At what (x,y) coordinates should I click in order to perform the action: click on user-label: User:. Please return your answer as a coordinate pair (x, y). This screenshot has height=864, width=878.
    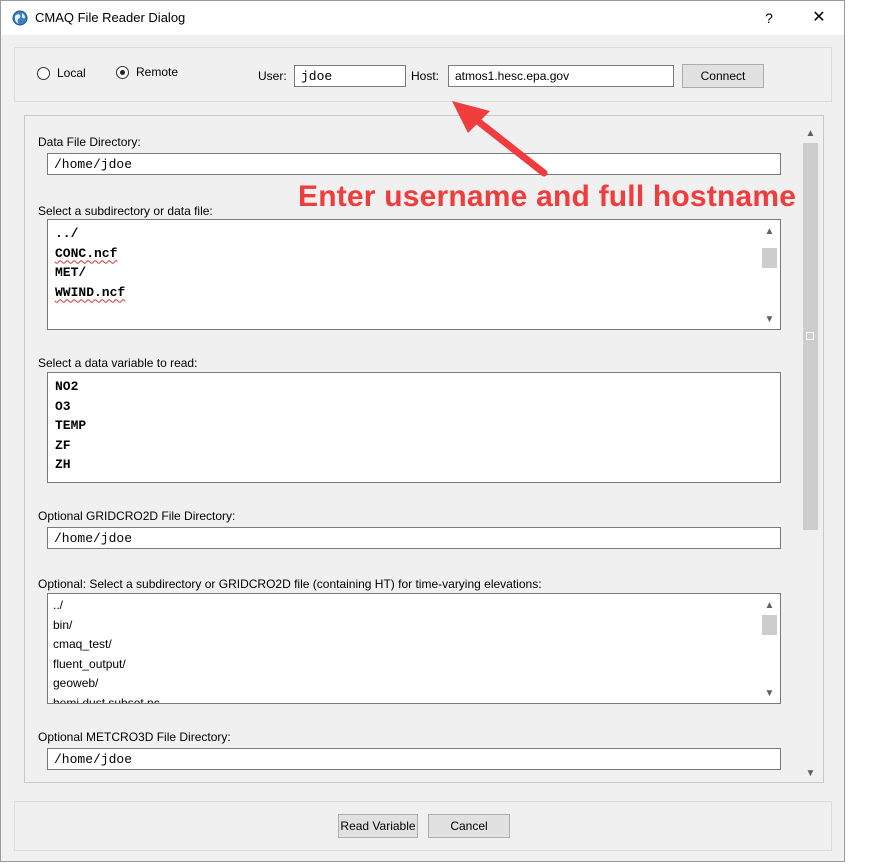
    Looking at the image, I should click on (272, 76).